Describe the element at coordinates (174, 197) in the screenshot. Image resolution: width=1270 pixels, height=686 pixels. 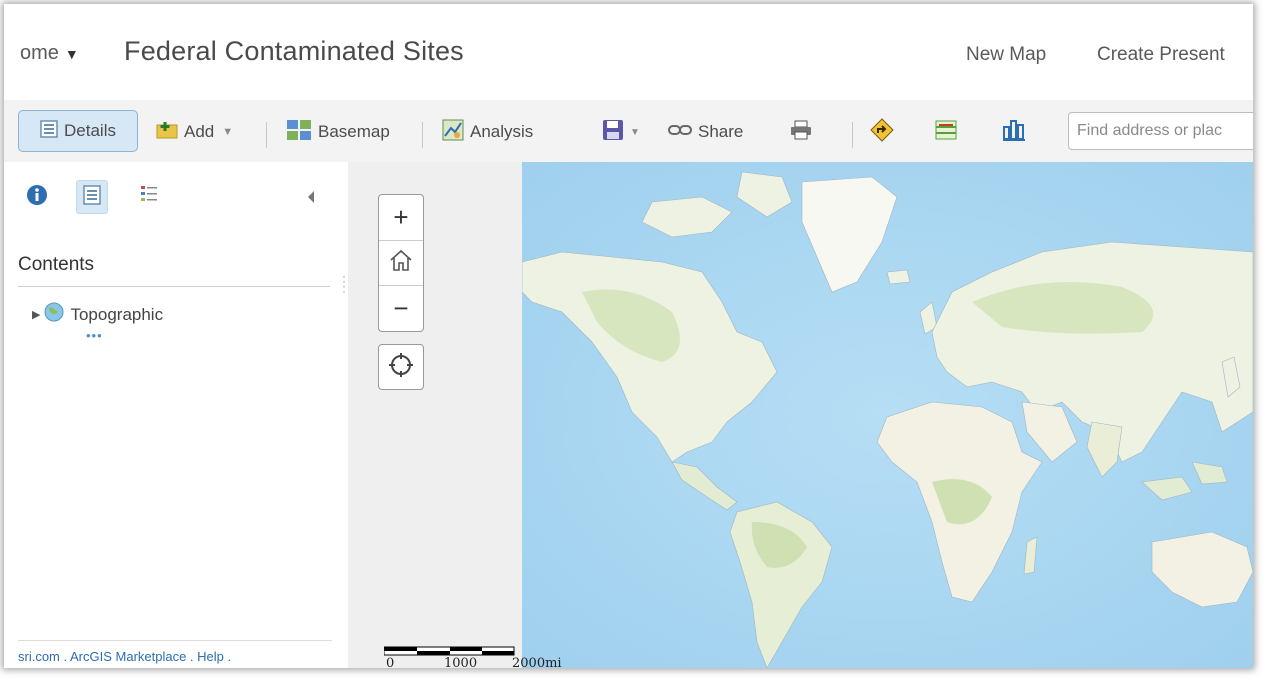
I see `panel-tabs` at that location.